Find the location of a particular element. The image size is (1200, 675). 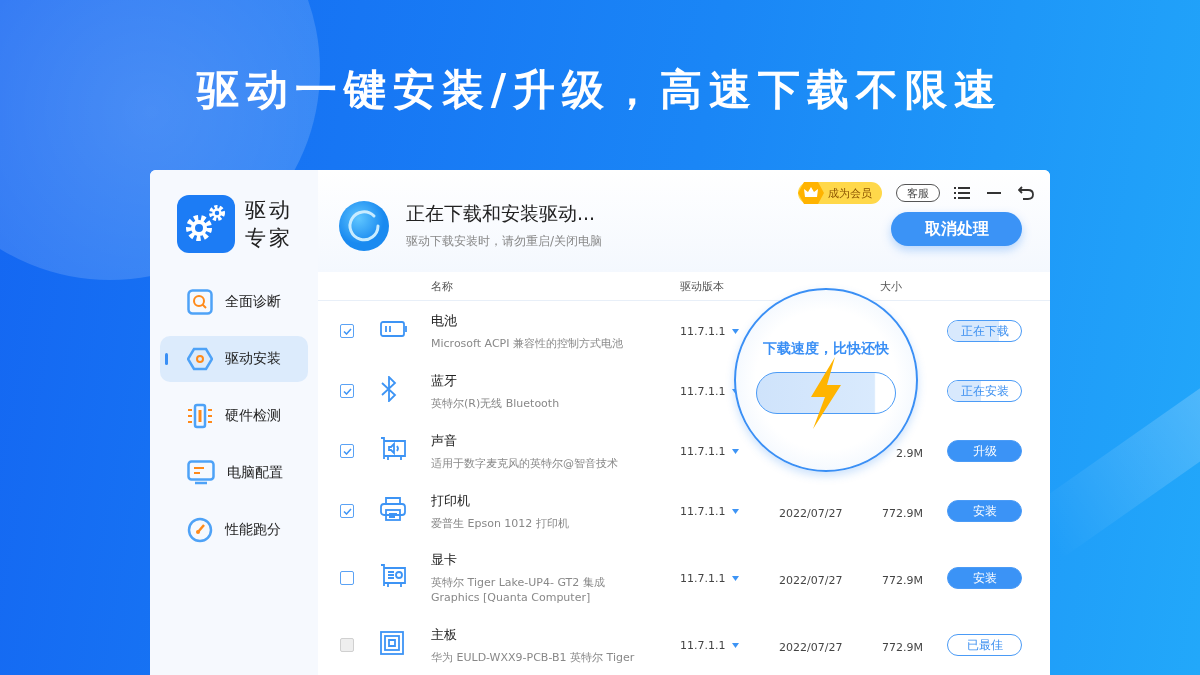

action-button: 正在安装 is located at coordinates (984, 391).